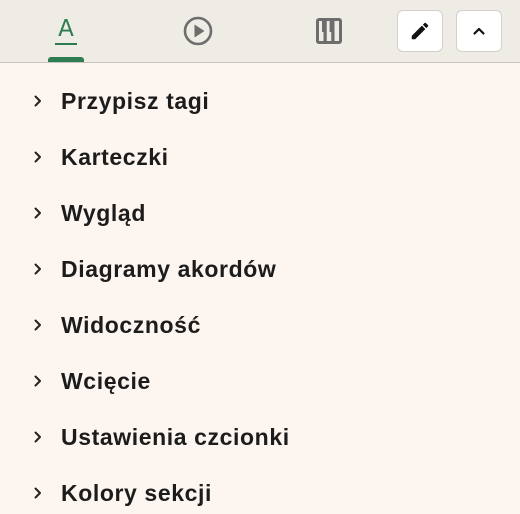  What do you see at coordinates (175, 436) in the screenshot?
I see `menu-item-label: Ustawienia czcionki` at bounding box center [175, 436].